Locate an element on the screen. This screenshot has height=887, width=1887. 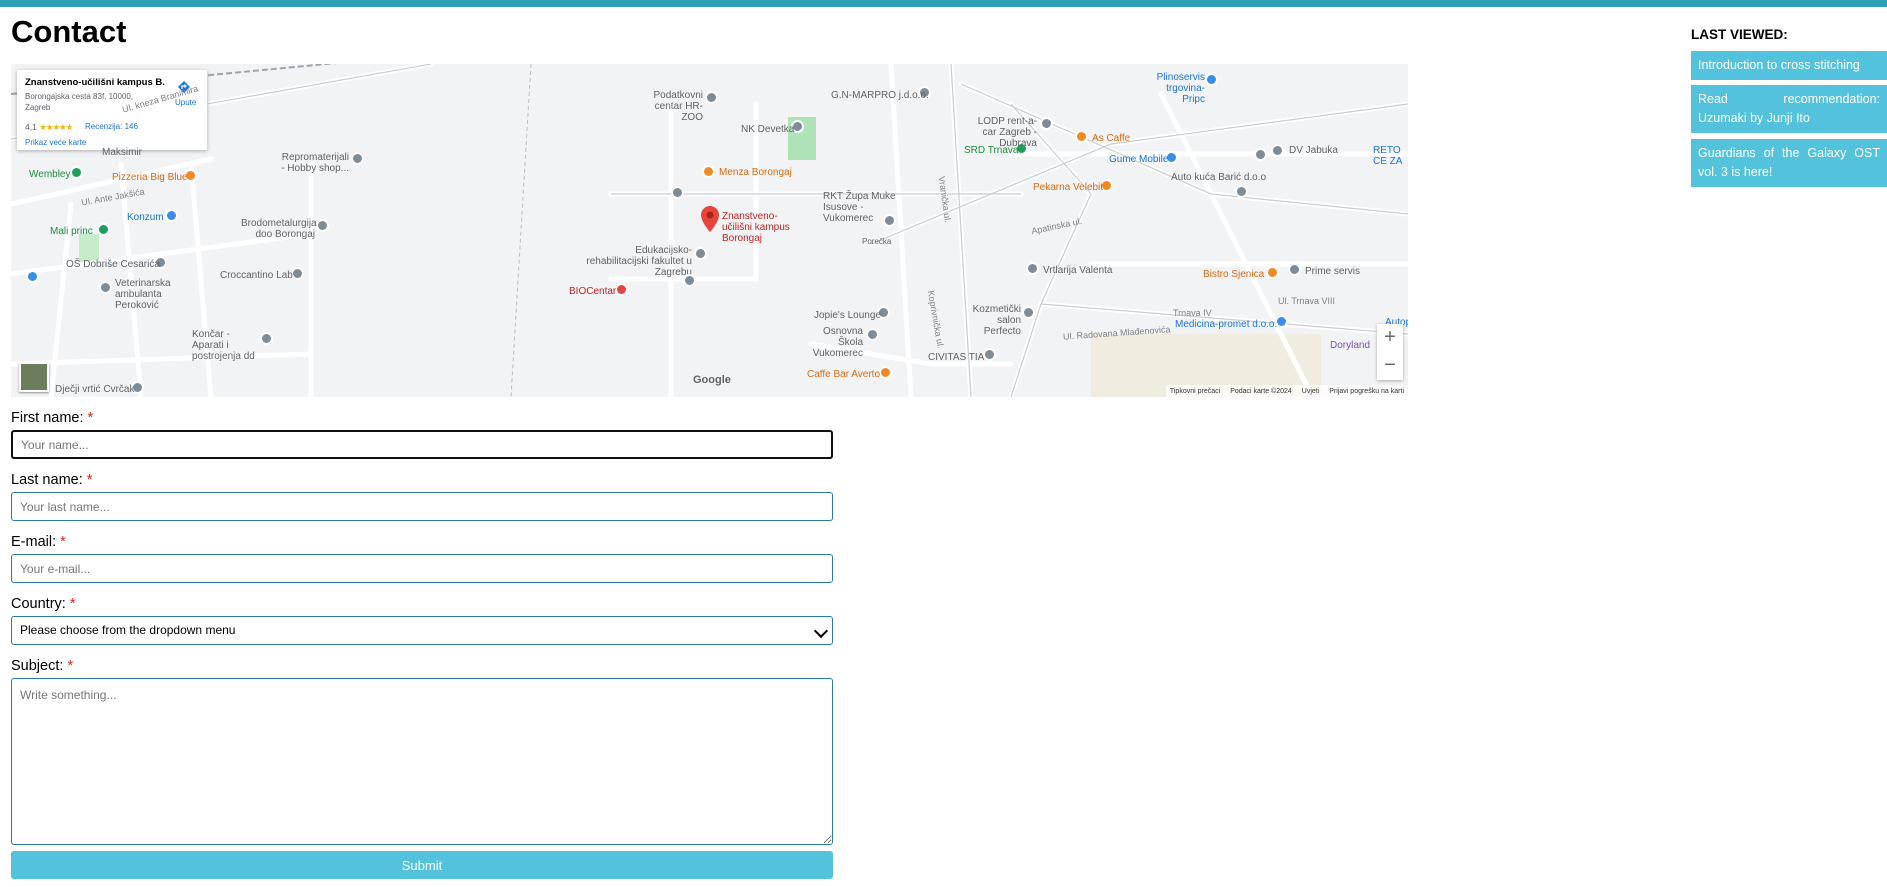
poi-label: As Caffe is located at coordinates (1111, 138).